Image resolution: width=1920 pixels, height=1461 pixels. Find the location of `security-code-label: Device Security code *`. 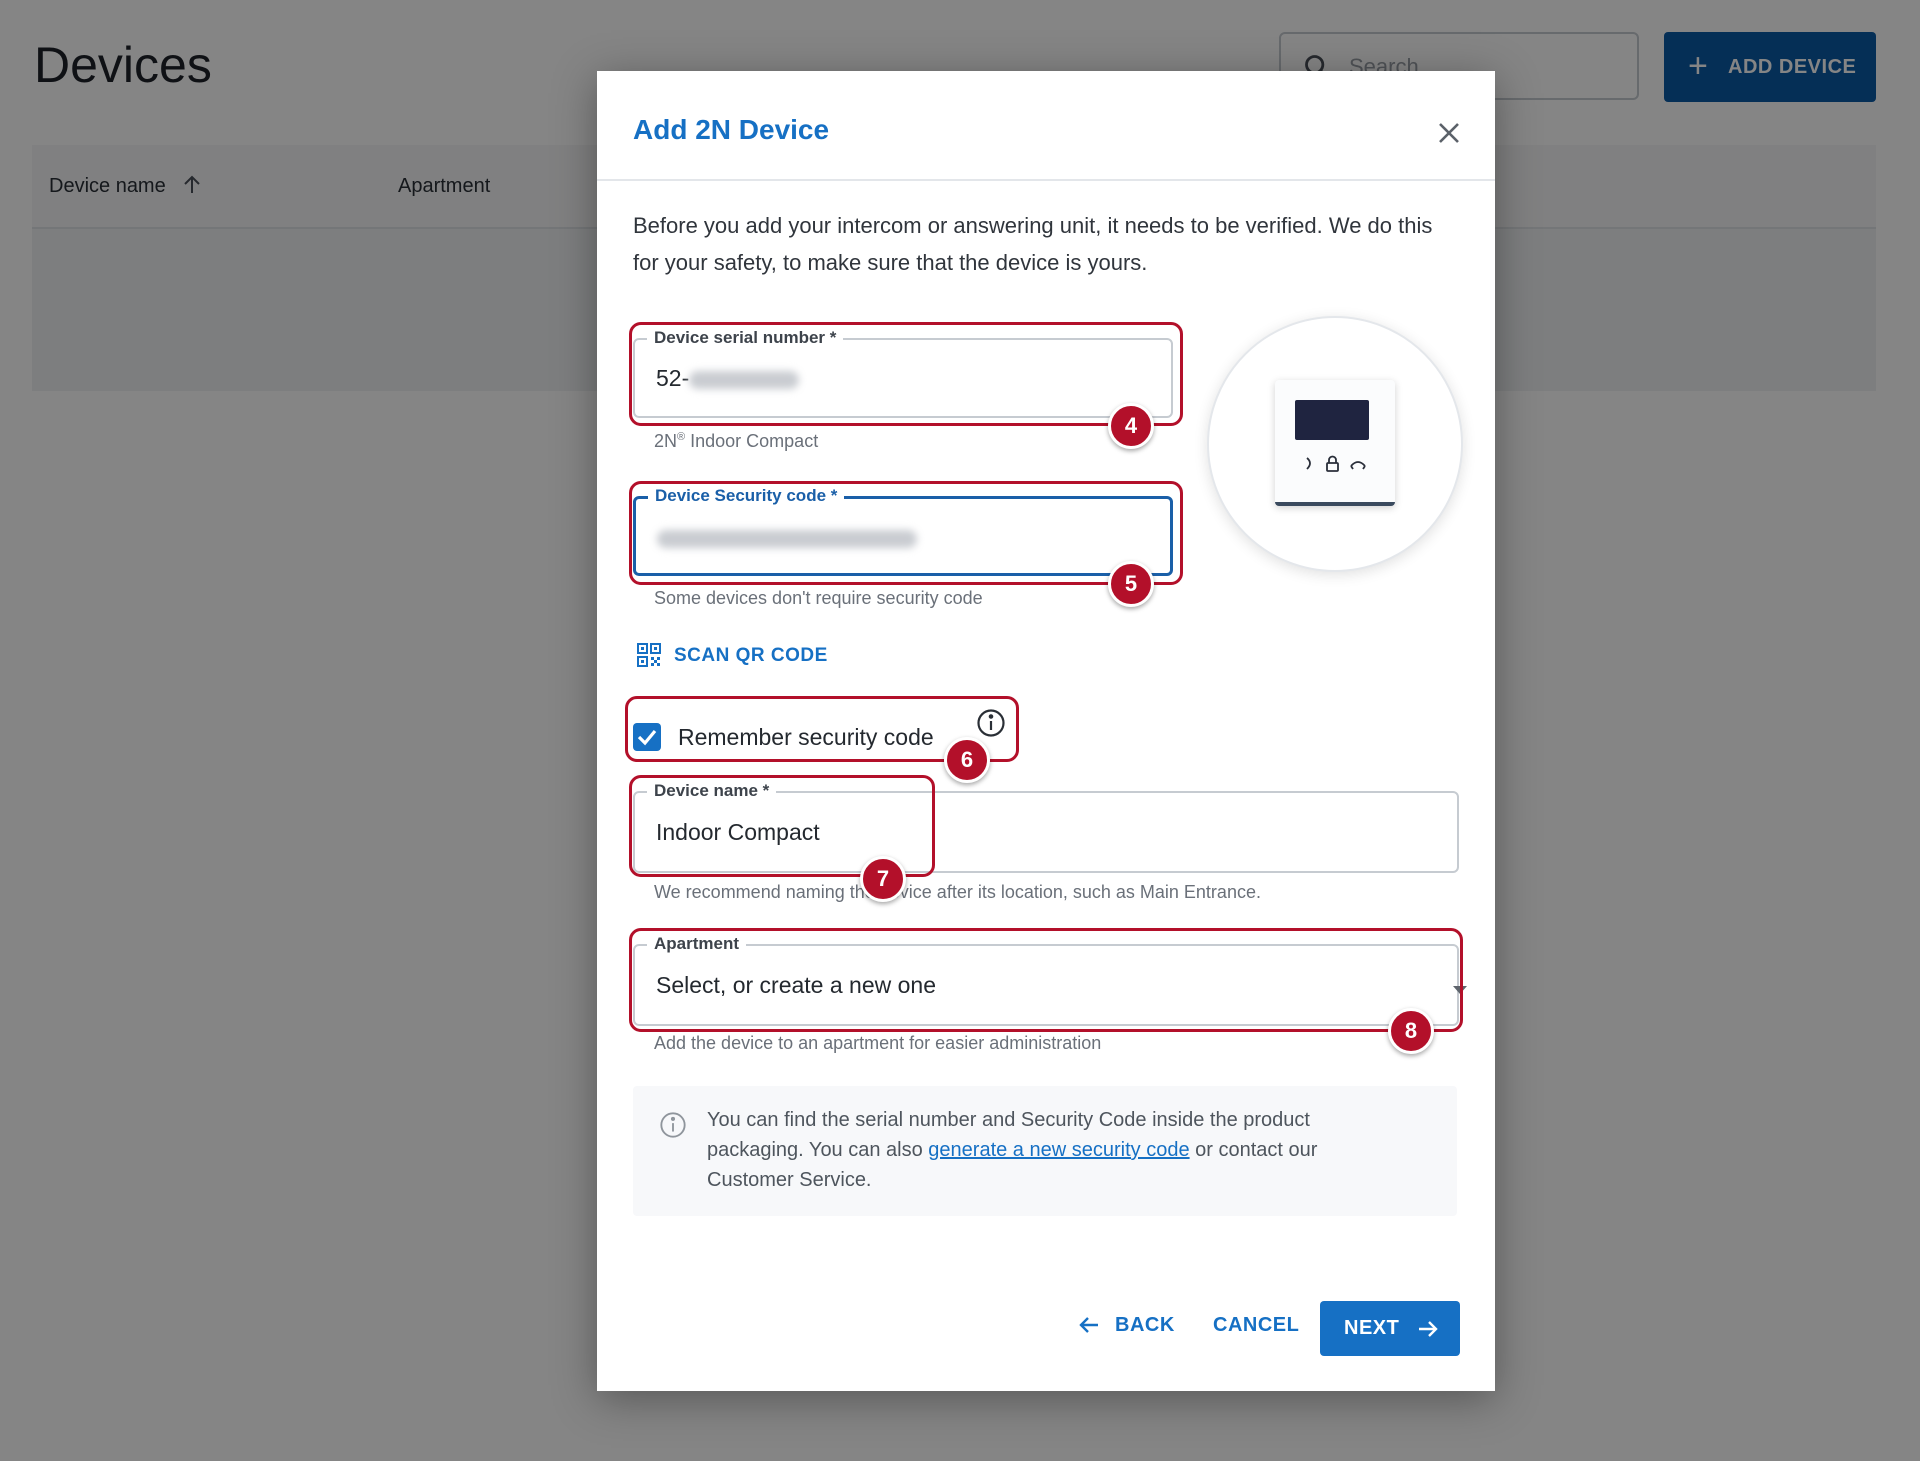

security-code-label: Device Security code * is located at coordinates (746, 496).